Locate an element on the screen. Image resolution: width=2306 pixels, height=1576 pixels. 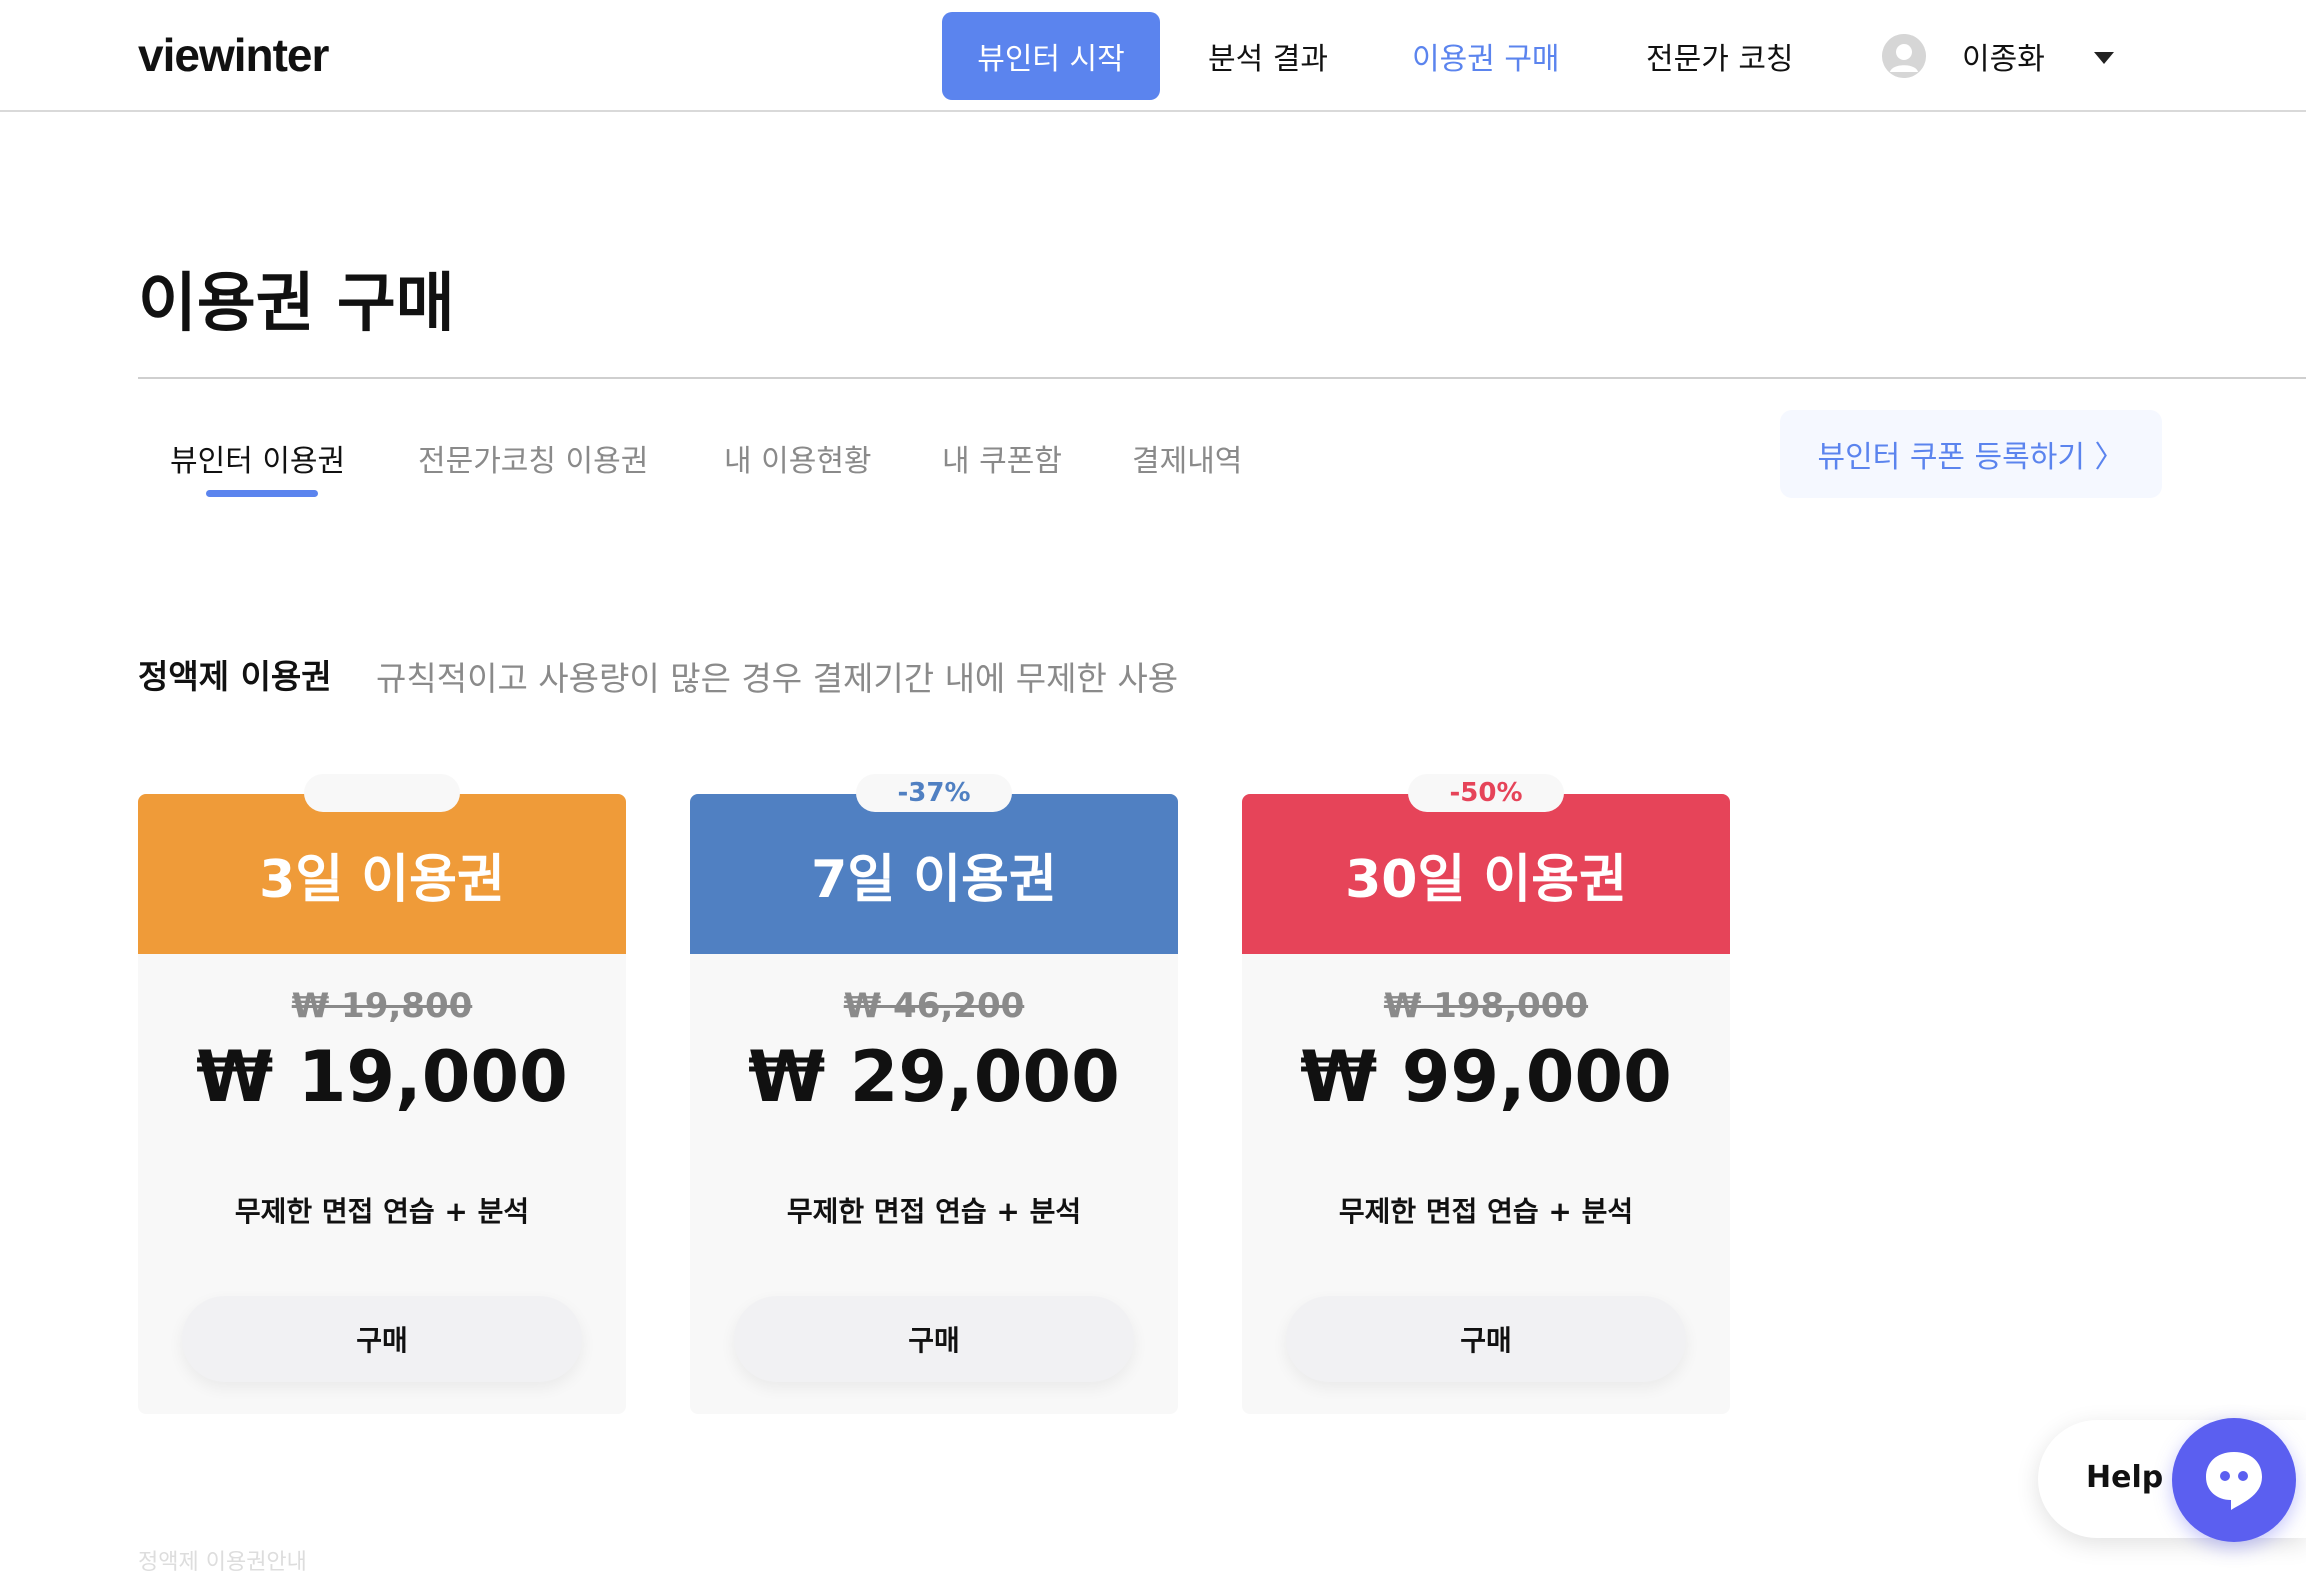
tab-my-usage: 내 이용현황 is located at coordinates (798, 458).